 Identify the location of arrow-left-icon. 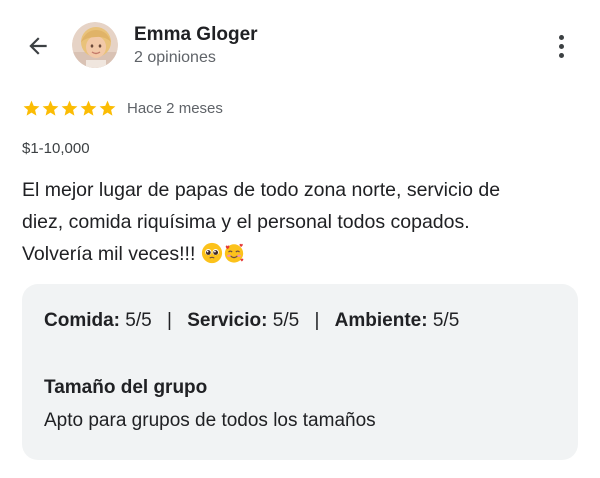
(38, 46).